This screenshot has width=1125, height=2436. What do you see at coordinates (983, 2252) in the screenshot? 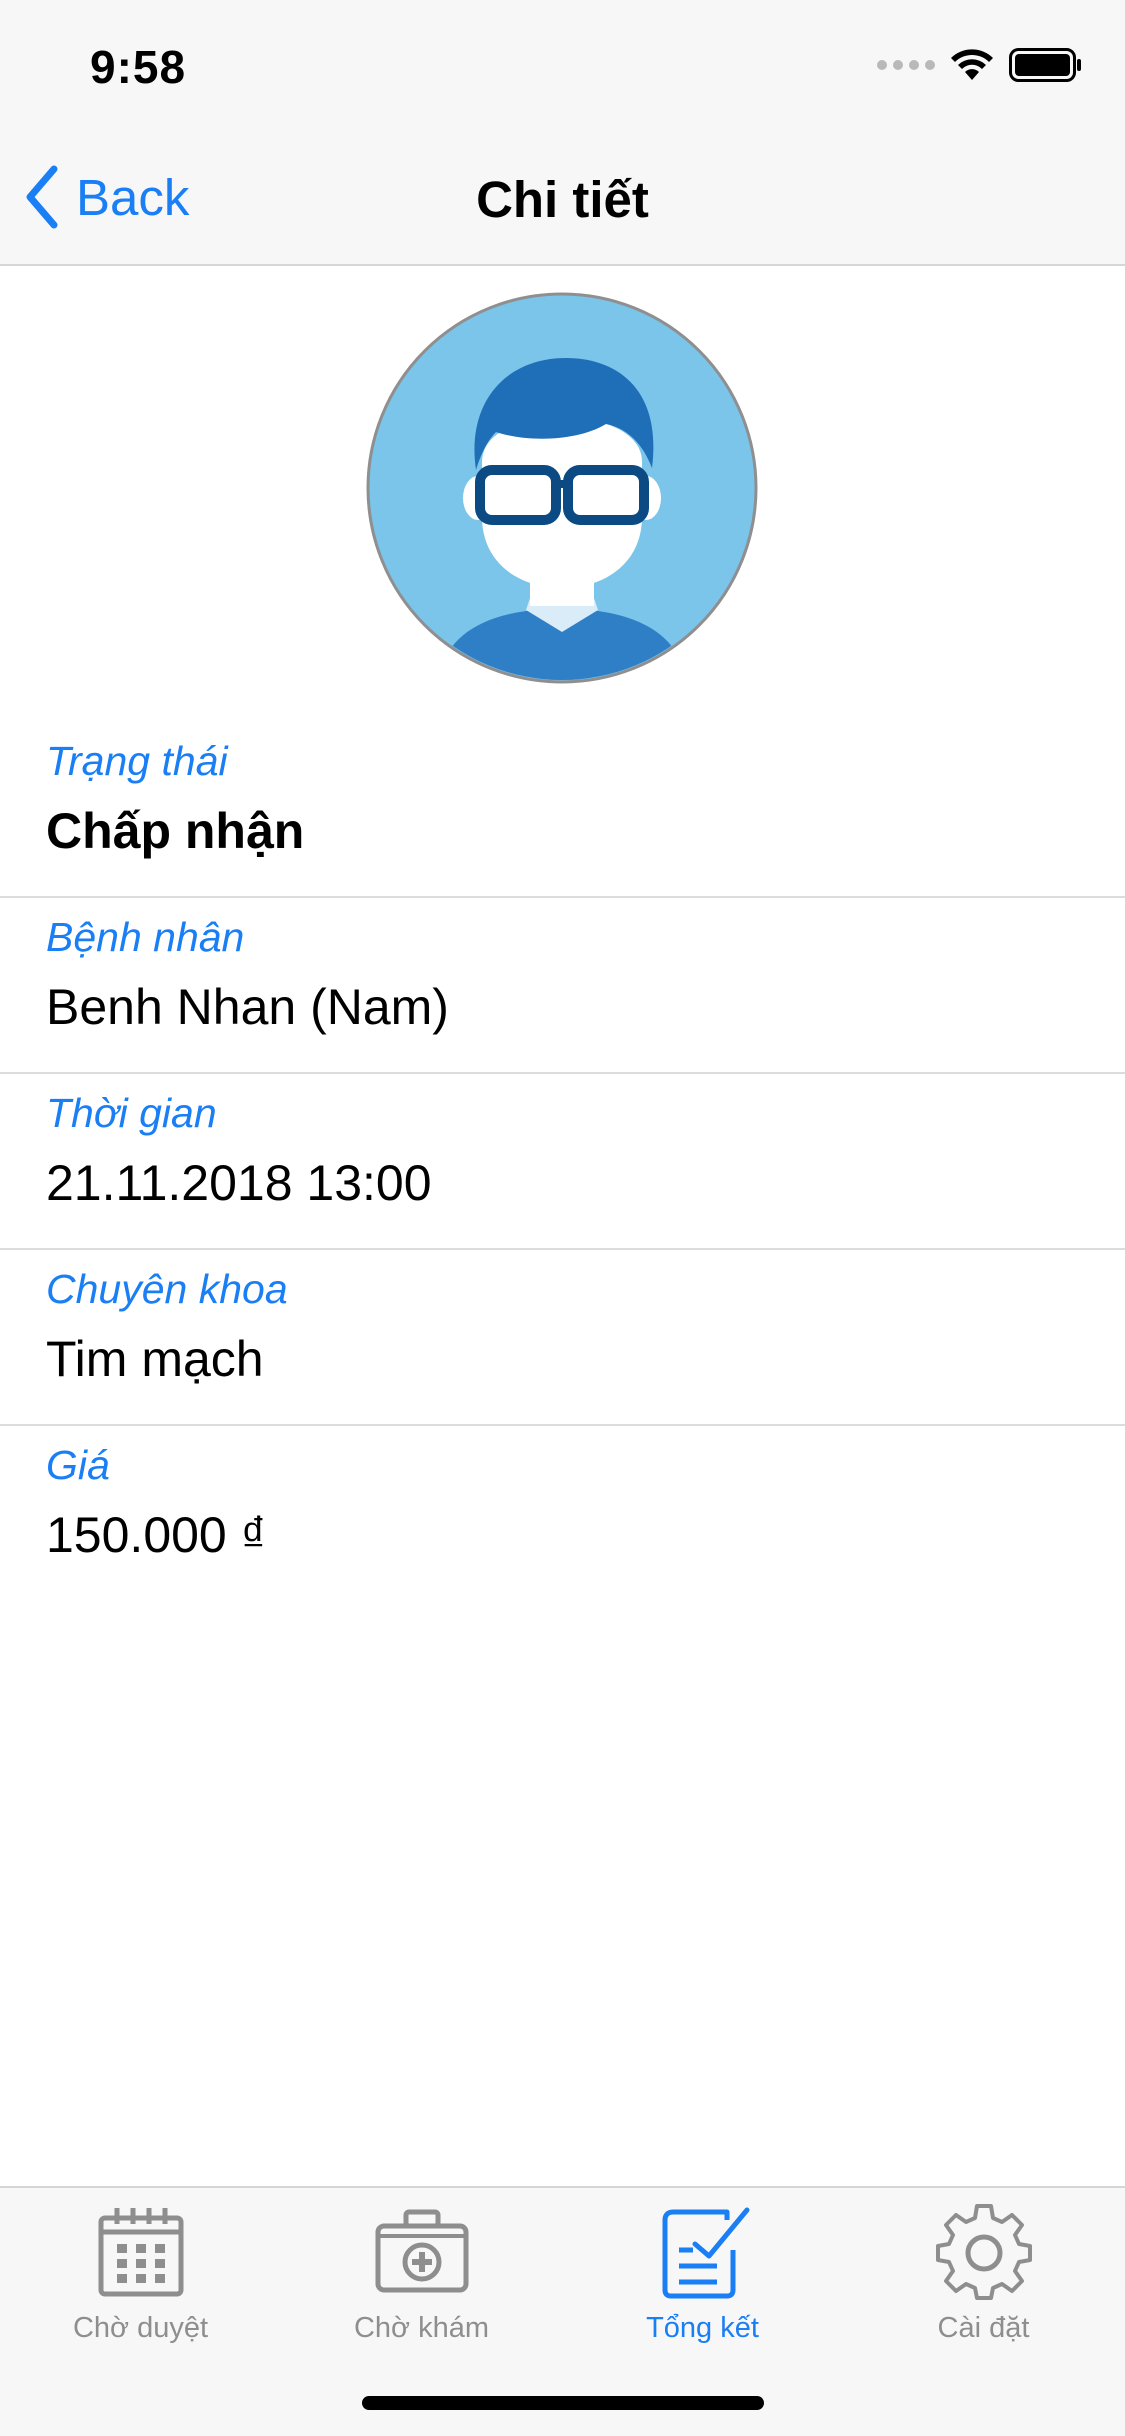
I see `gear-icon` at bounding box center [983, 2252].